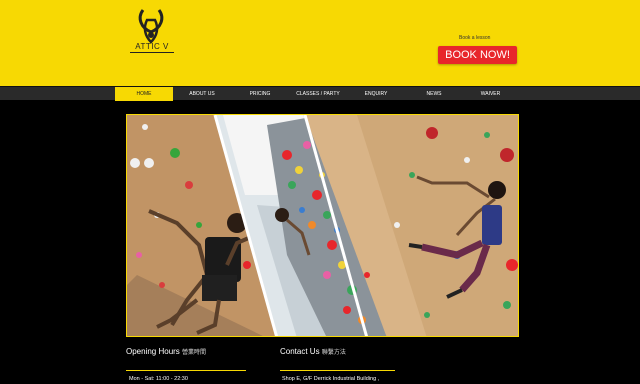 This screenshot has height=384, width=640. Describe the element at coordinates (490, 94) in the screenshot. I see `nav-waiver: WAIVER` at that location.